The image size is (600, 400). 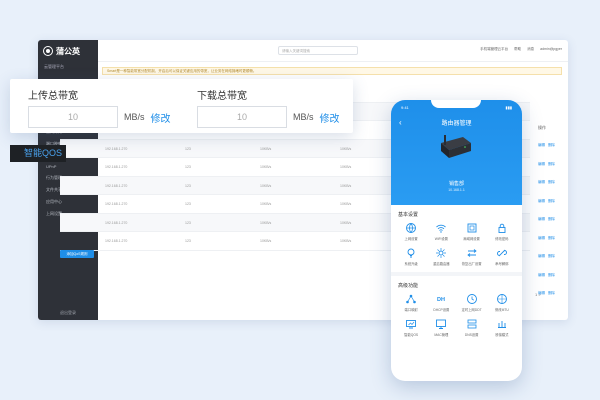 What do you see at coordinates (222, 96) in the screenshot?
I see `download-title: 下载总带宽` at bounding box center [222, 96].